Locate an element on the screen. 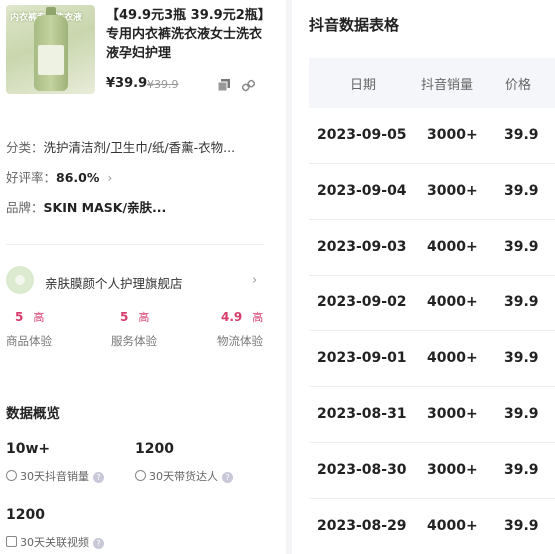 The width and height of the screenshot is (555, 554). product-price-old: ¥39.9 is located at coordinates (163, 84).